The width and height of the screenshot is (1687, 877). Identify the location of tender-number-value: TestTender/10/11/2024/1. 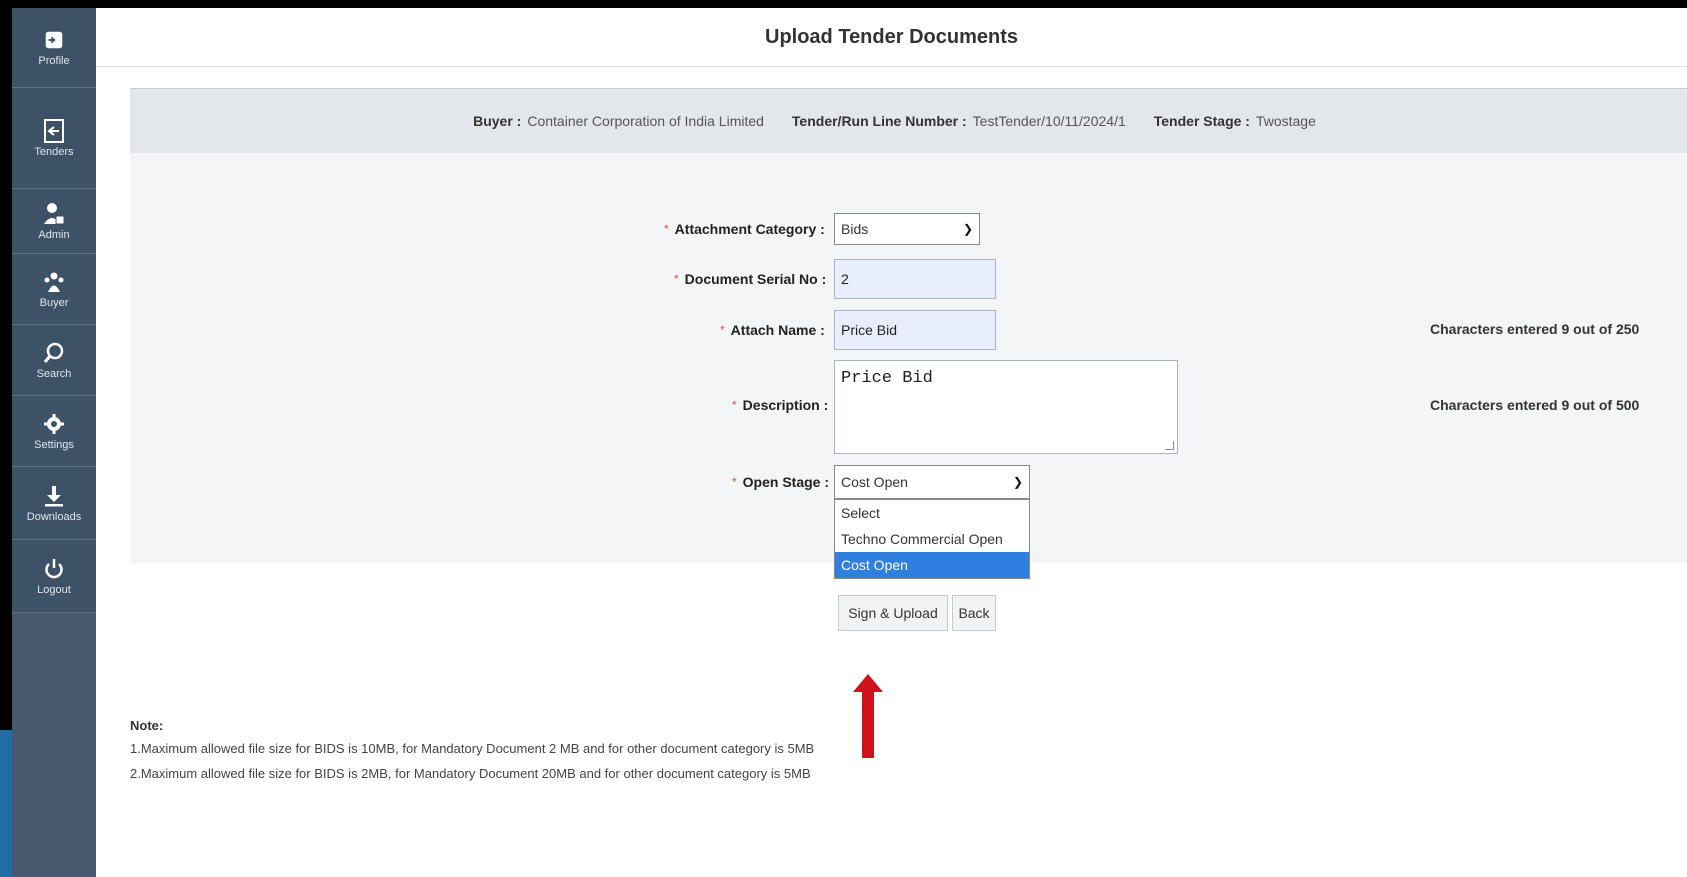
(1049, 121).